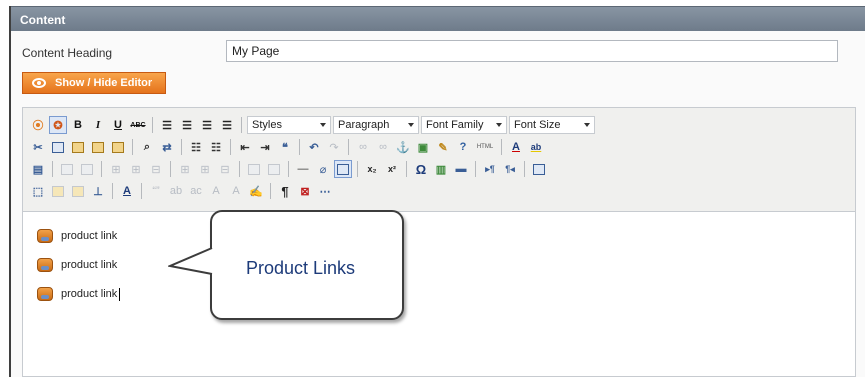  Describe the element at coordinates (364, 125) in the screenshot. I see `paragraph-dropdown-label: Paragraph` at that location.